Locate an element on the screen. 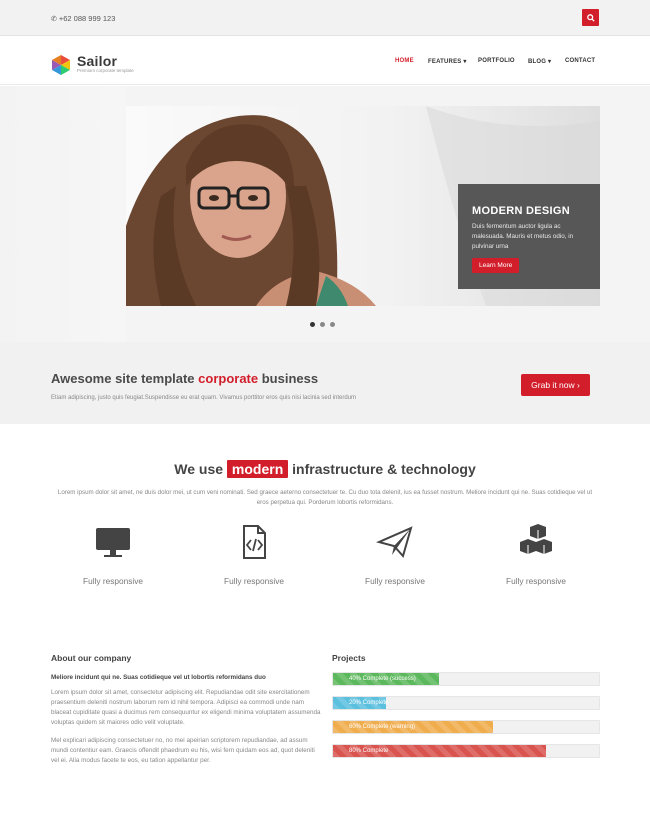 The height and width of the screenshot is (823, 650). paper-plane-icon is located at coordinates (394, 542).